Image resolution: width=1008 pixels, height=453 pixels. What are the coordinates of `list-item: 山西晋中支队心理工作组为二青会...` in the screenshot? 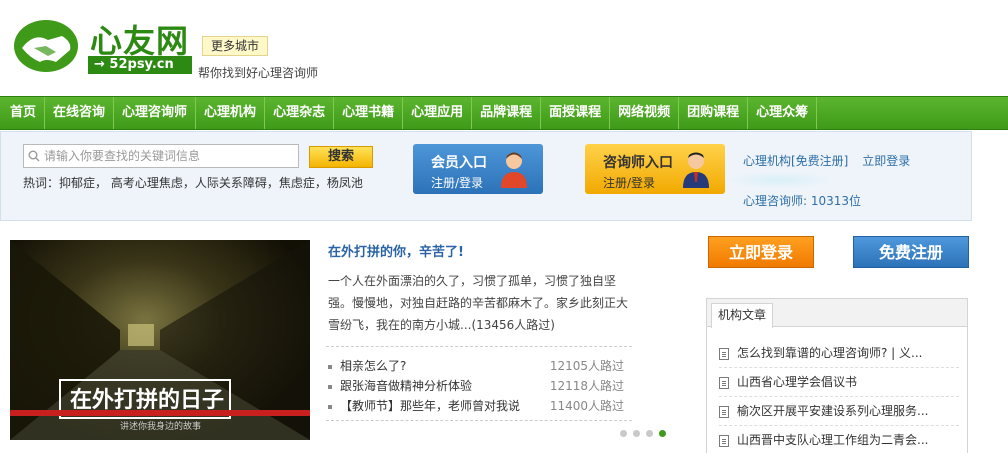 It's located at (839, 439).